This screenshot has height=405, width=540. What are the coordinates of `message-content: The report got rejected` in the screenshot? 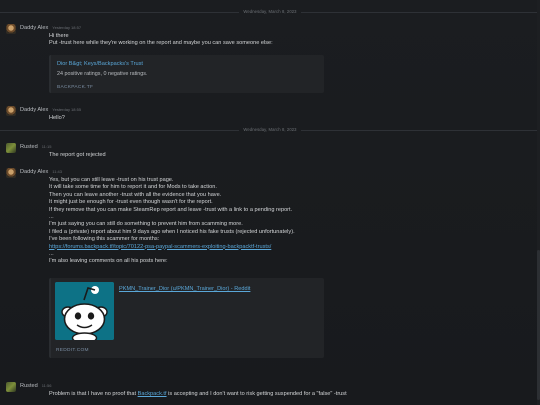 It's located at (284, 155).